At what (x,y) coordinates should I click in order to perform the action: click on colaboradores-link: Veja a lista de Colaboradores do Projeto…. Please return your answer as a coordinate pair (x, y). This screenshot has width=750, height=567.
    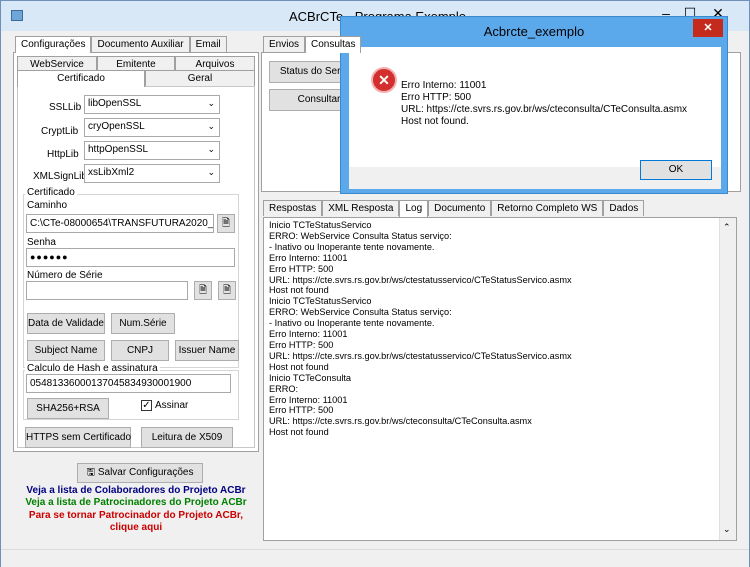
    Looking at the image, I should click on (136, 490).